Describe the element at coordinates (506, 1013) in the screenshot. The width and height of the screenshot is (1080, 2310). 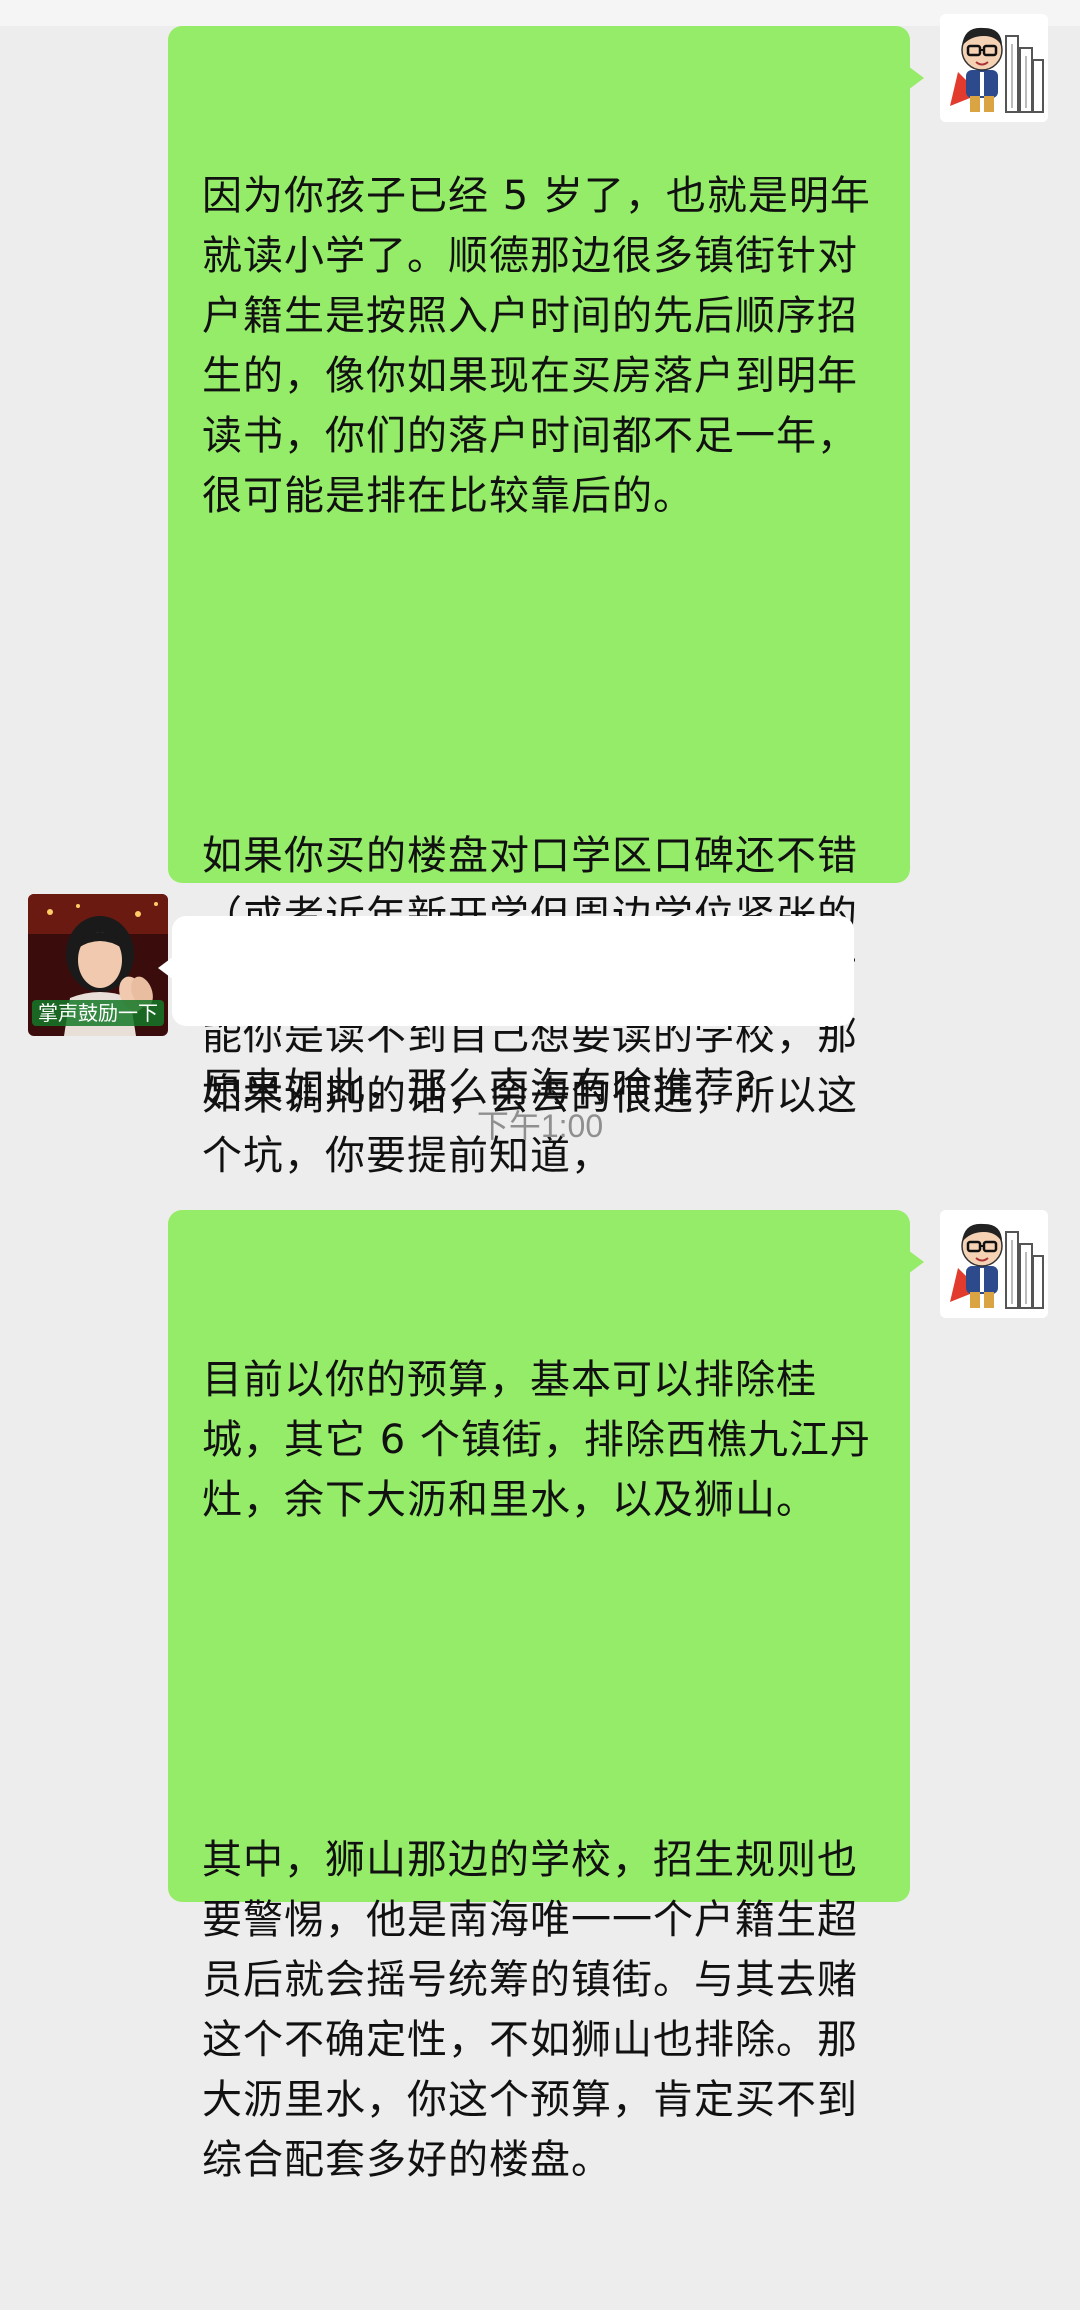
I see `message-bubble: 原来如此，那么南海有啥推荐？` at that location.